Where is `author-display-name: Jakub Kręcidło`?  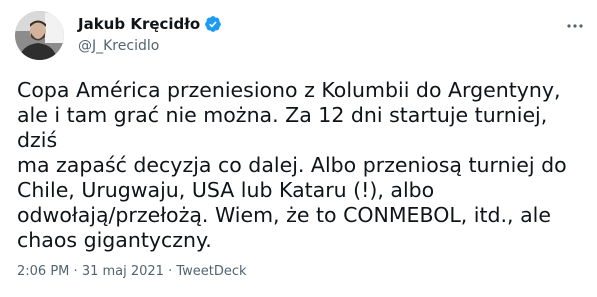
author-display-name: Jakub Kręcidło is located at coordinates (139, 24).